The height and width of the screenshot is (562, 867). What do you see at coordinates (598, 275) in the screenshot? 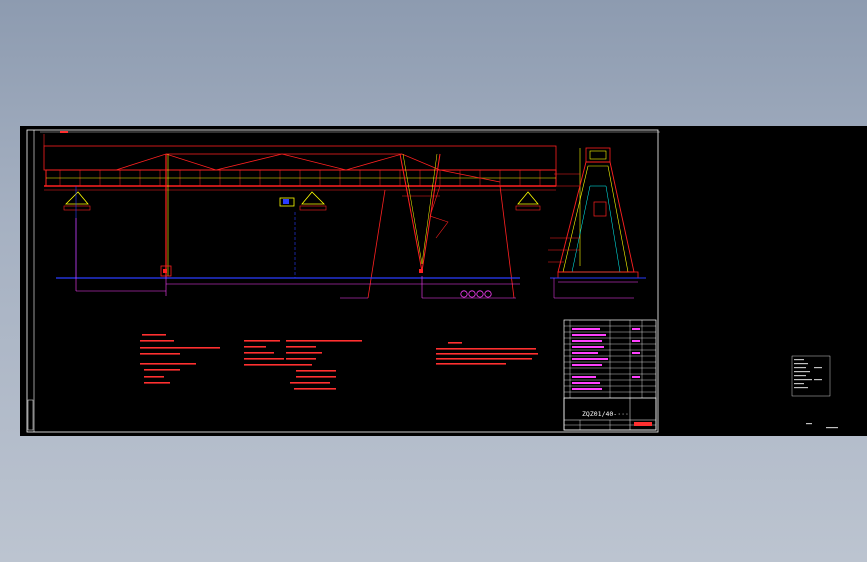
I see `sill-beam` at bounding box center [598, 275].